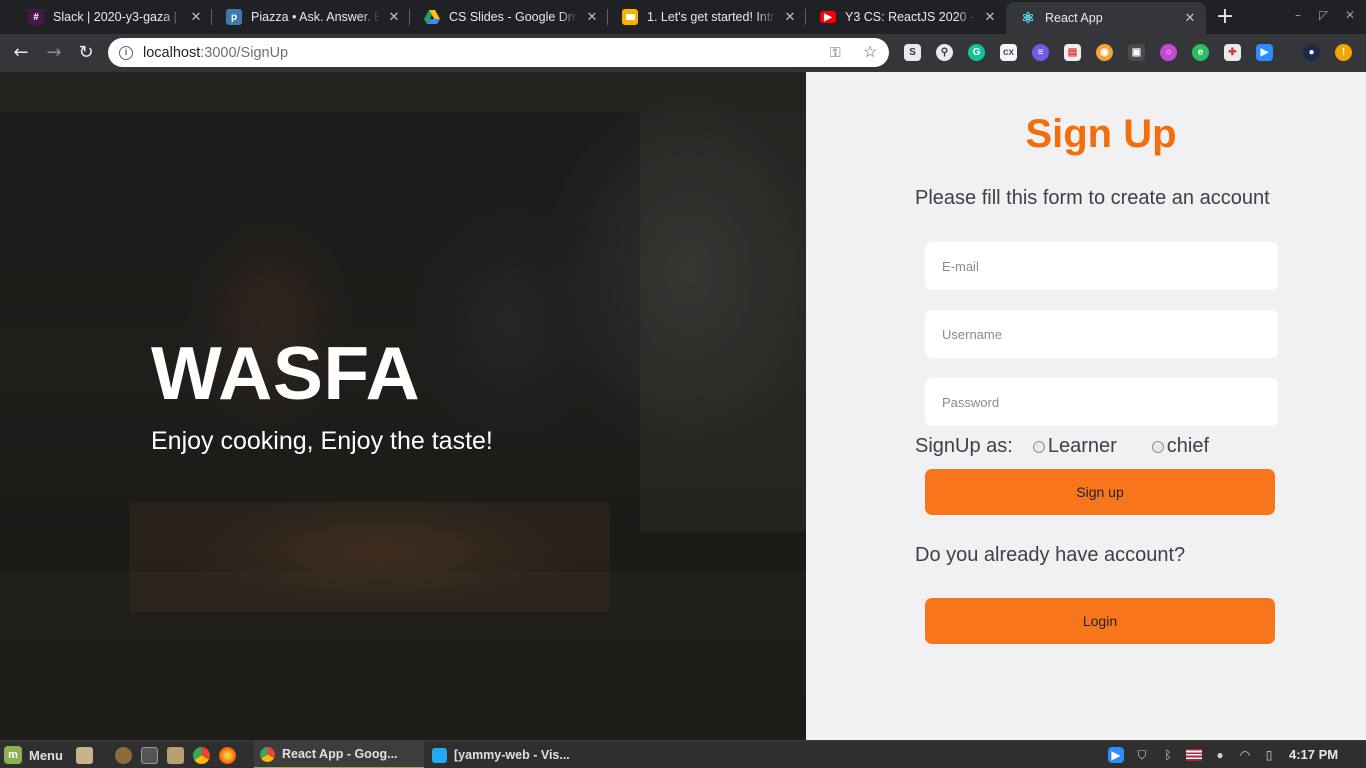 Image resolution: width=1366 pixels, height=768 pixels. Describe the element at coordinates (1136, 52) in the screenshot. I see `camera-icon: ▣` at that location.